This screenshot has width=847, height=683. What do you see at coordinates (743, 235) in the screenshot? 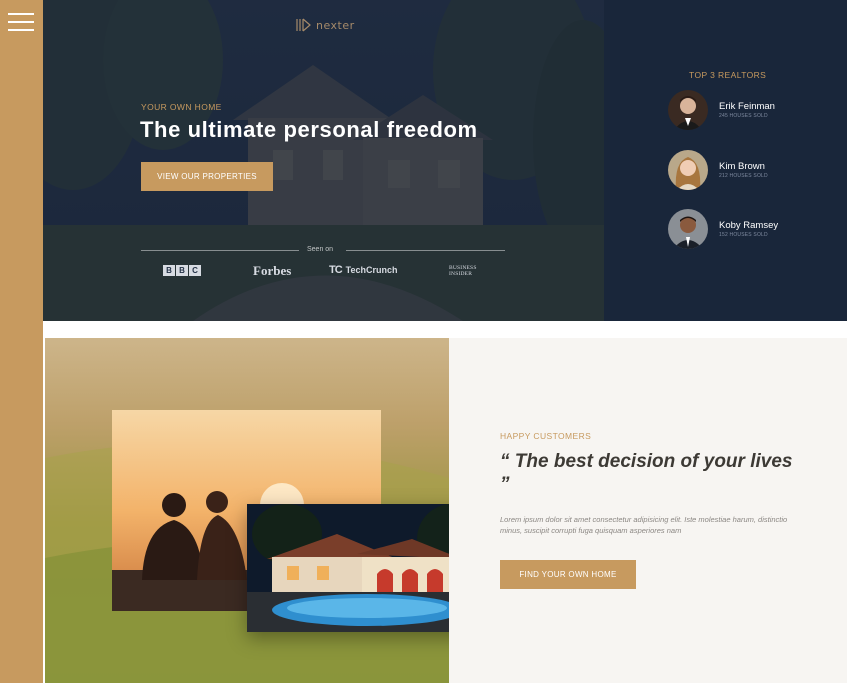
I see `realtor-houses-sold: 152 HOUSES SOLD` at bounding box center [743, 235].